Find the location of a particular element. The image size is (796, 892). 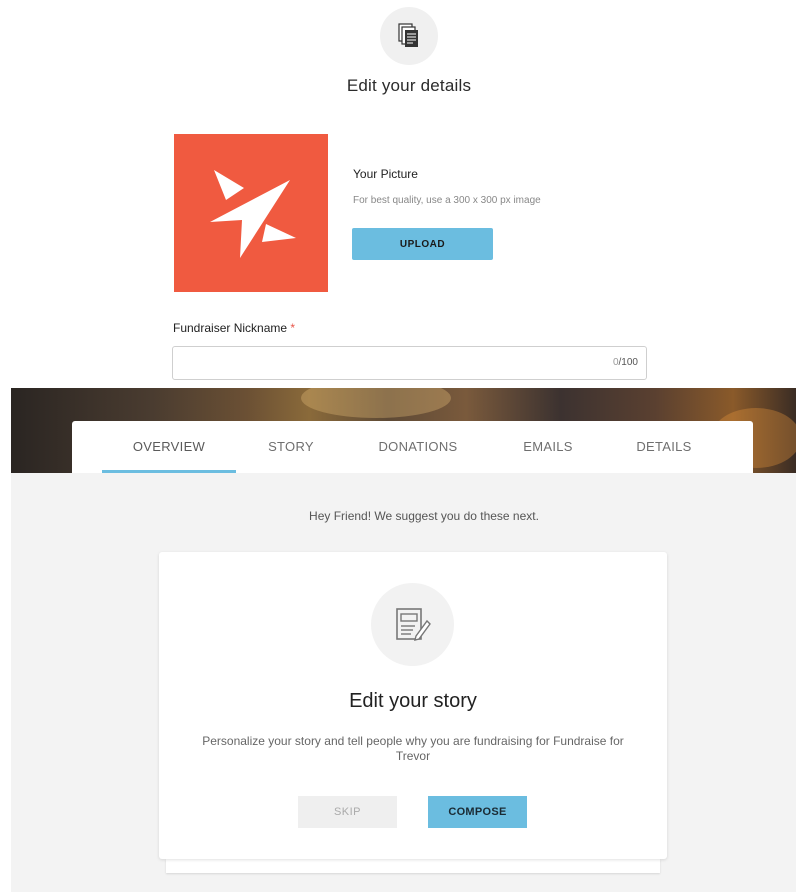

documents-icon is located at coordinates (409, 36).